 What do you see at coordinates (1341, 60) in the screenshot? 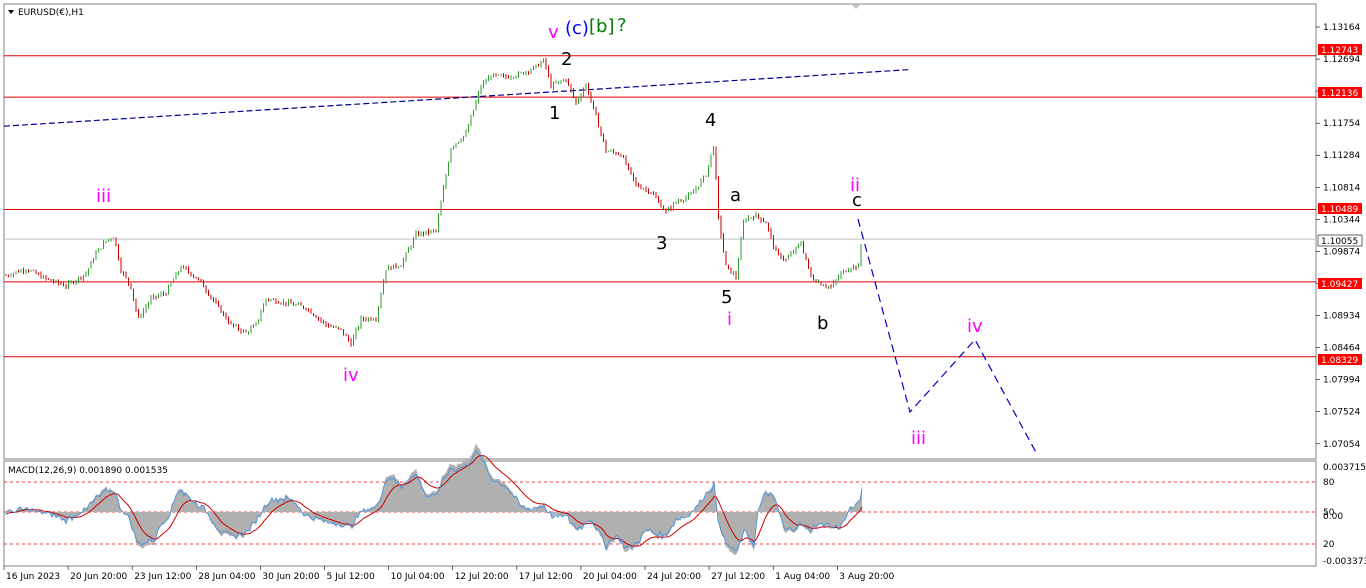
I see `y-tick-label: 1.12694` at bounding box center [1341, 60].